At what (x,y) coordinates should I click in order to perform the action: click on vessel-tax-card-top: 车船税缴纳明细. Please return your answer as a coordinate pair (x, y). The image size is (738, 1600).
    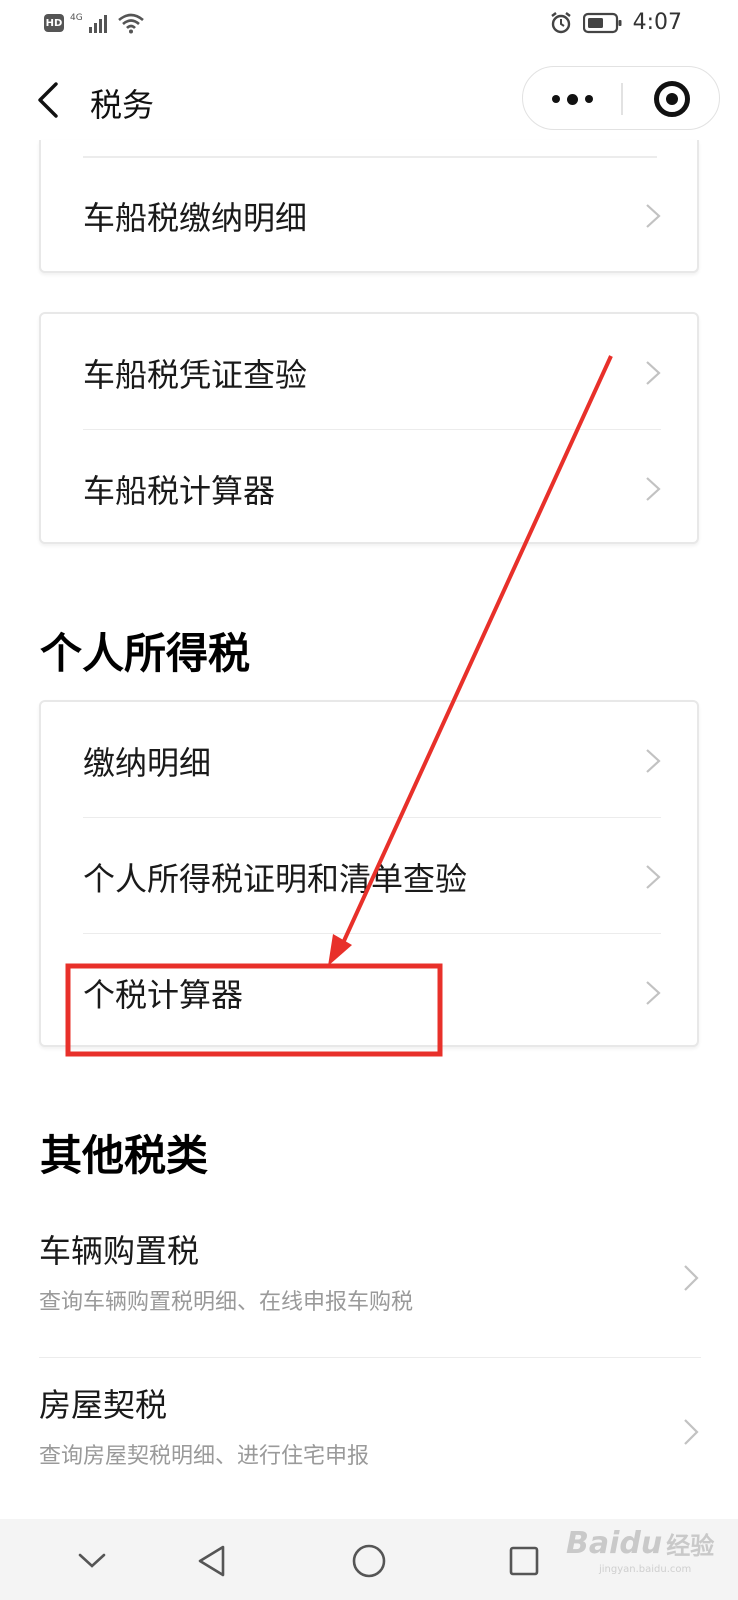
    Looking at the image, I should click on (369, 206).